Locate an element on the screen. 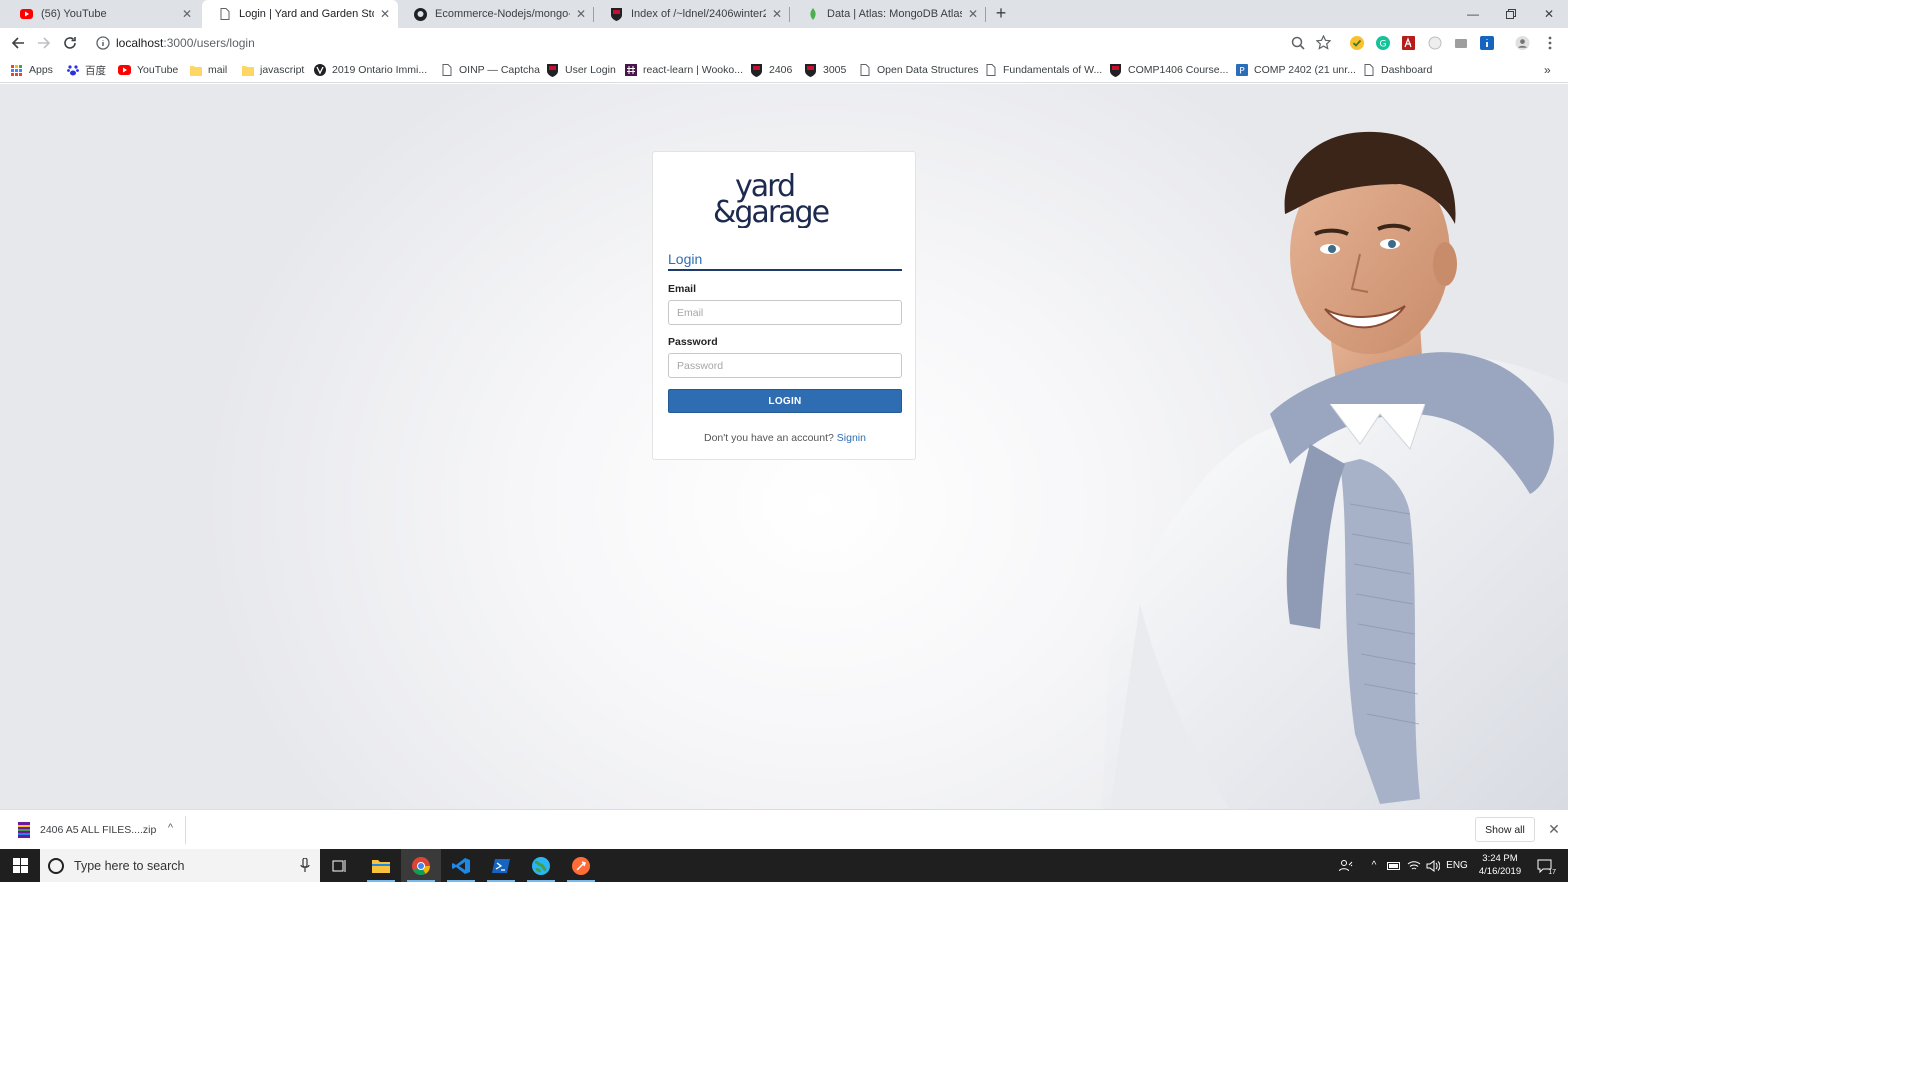 Image resolution: width=1920 pixels, height=1080 pixels. password-field is located at coordinates (785, 365).